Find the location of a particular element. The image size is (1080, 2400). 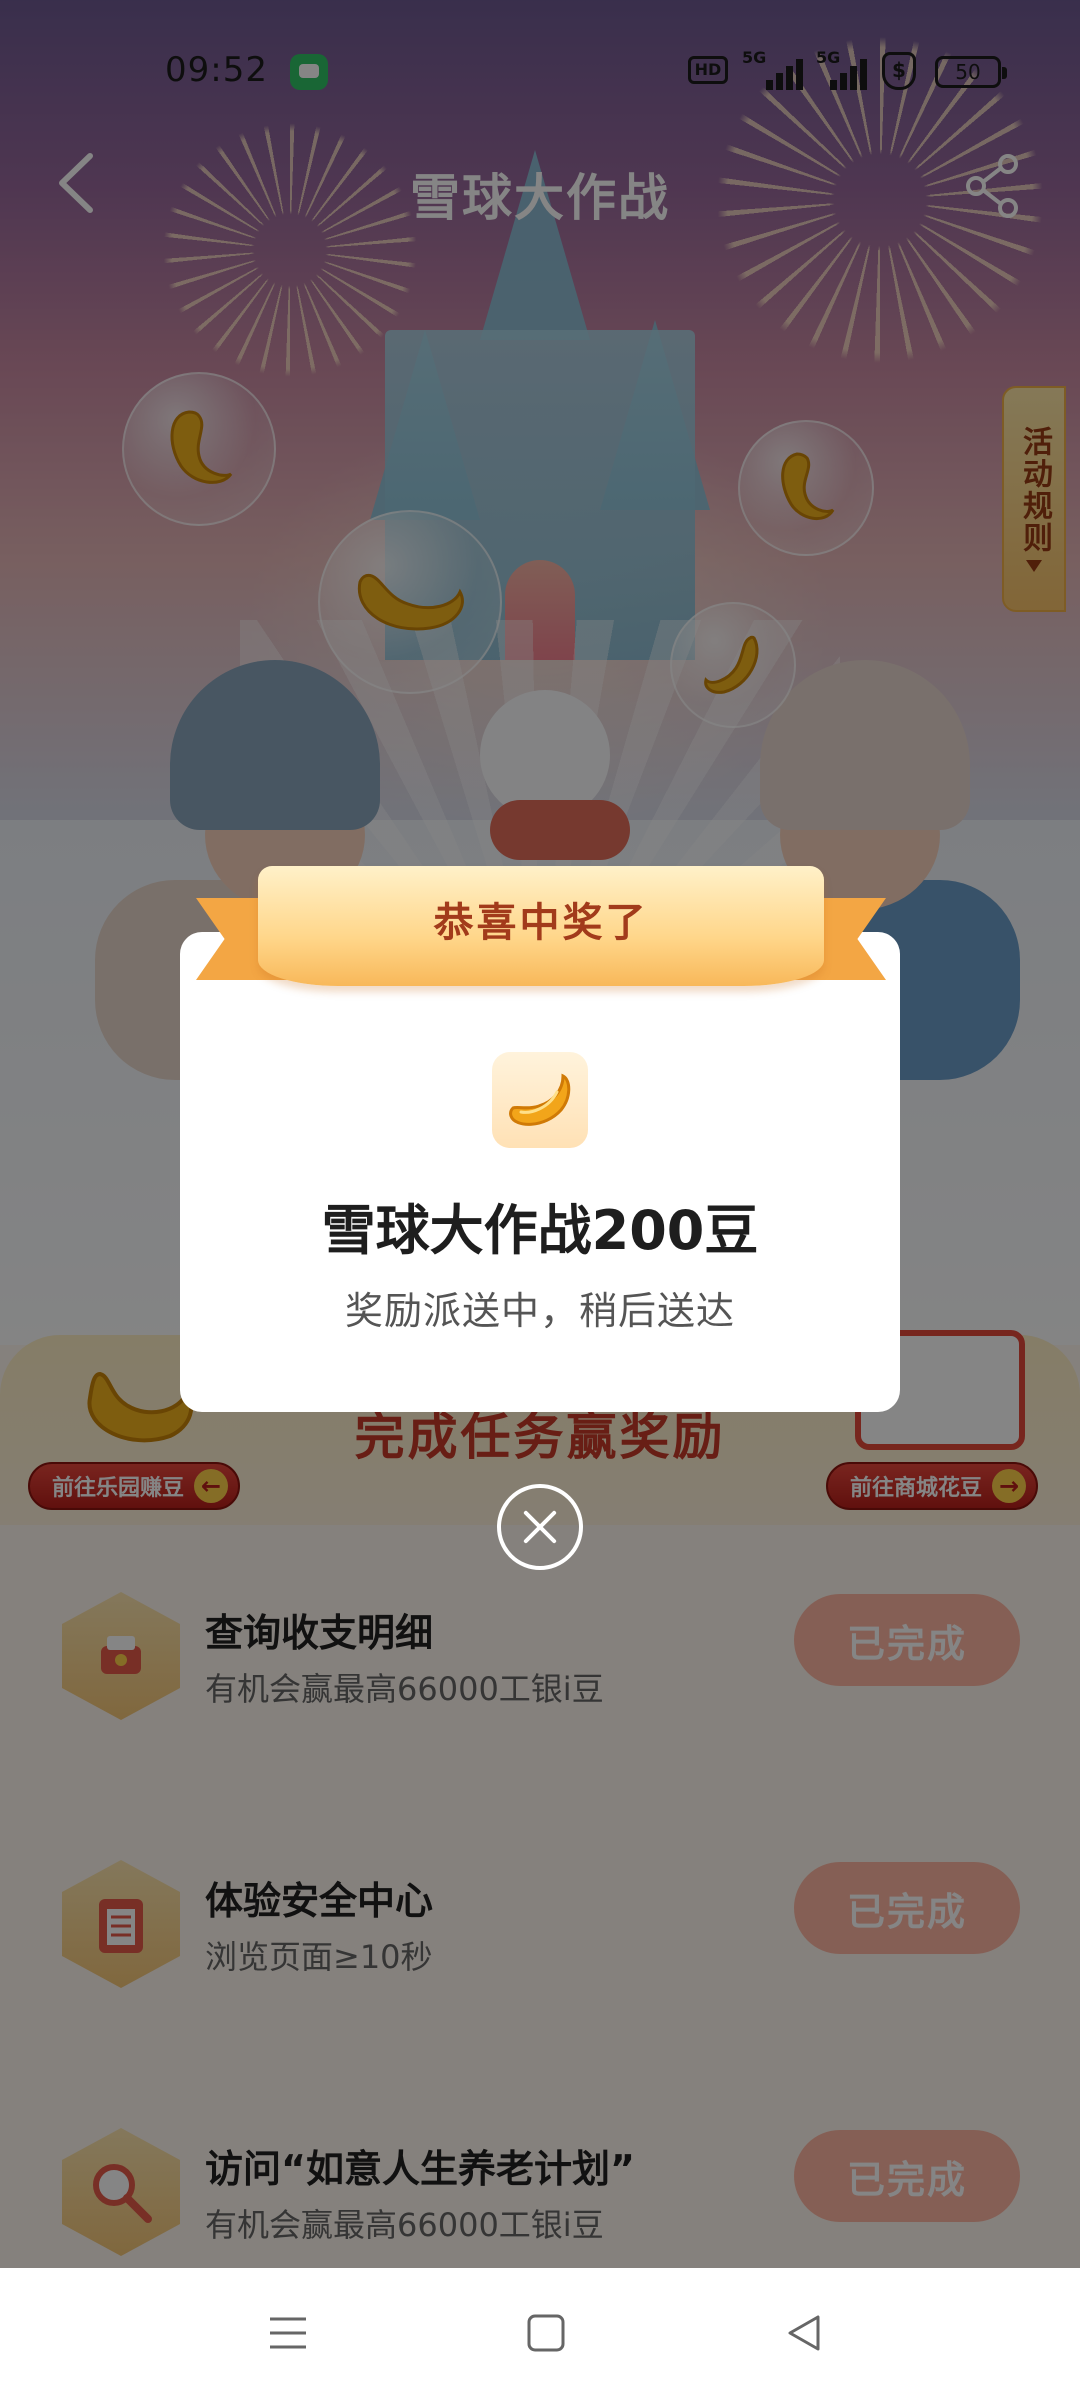

bean-icon is located at coordinates (540, 1099).